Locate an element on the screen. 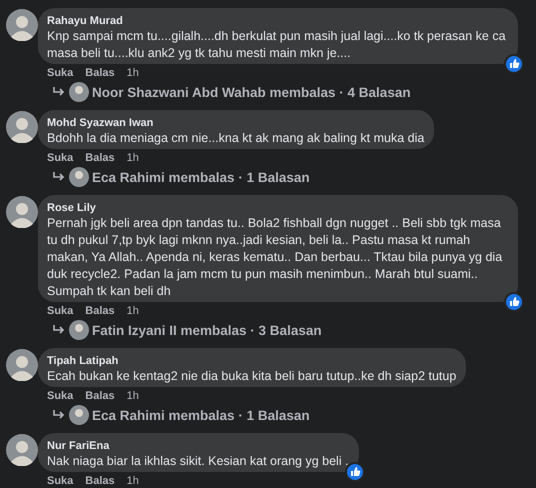 The image size is (536, 488). author-name: Rose Lily is located at coordinates (277, 208).